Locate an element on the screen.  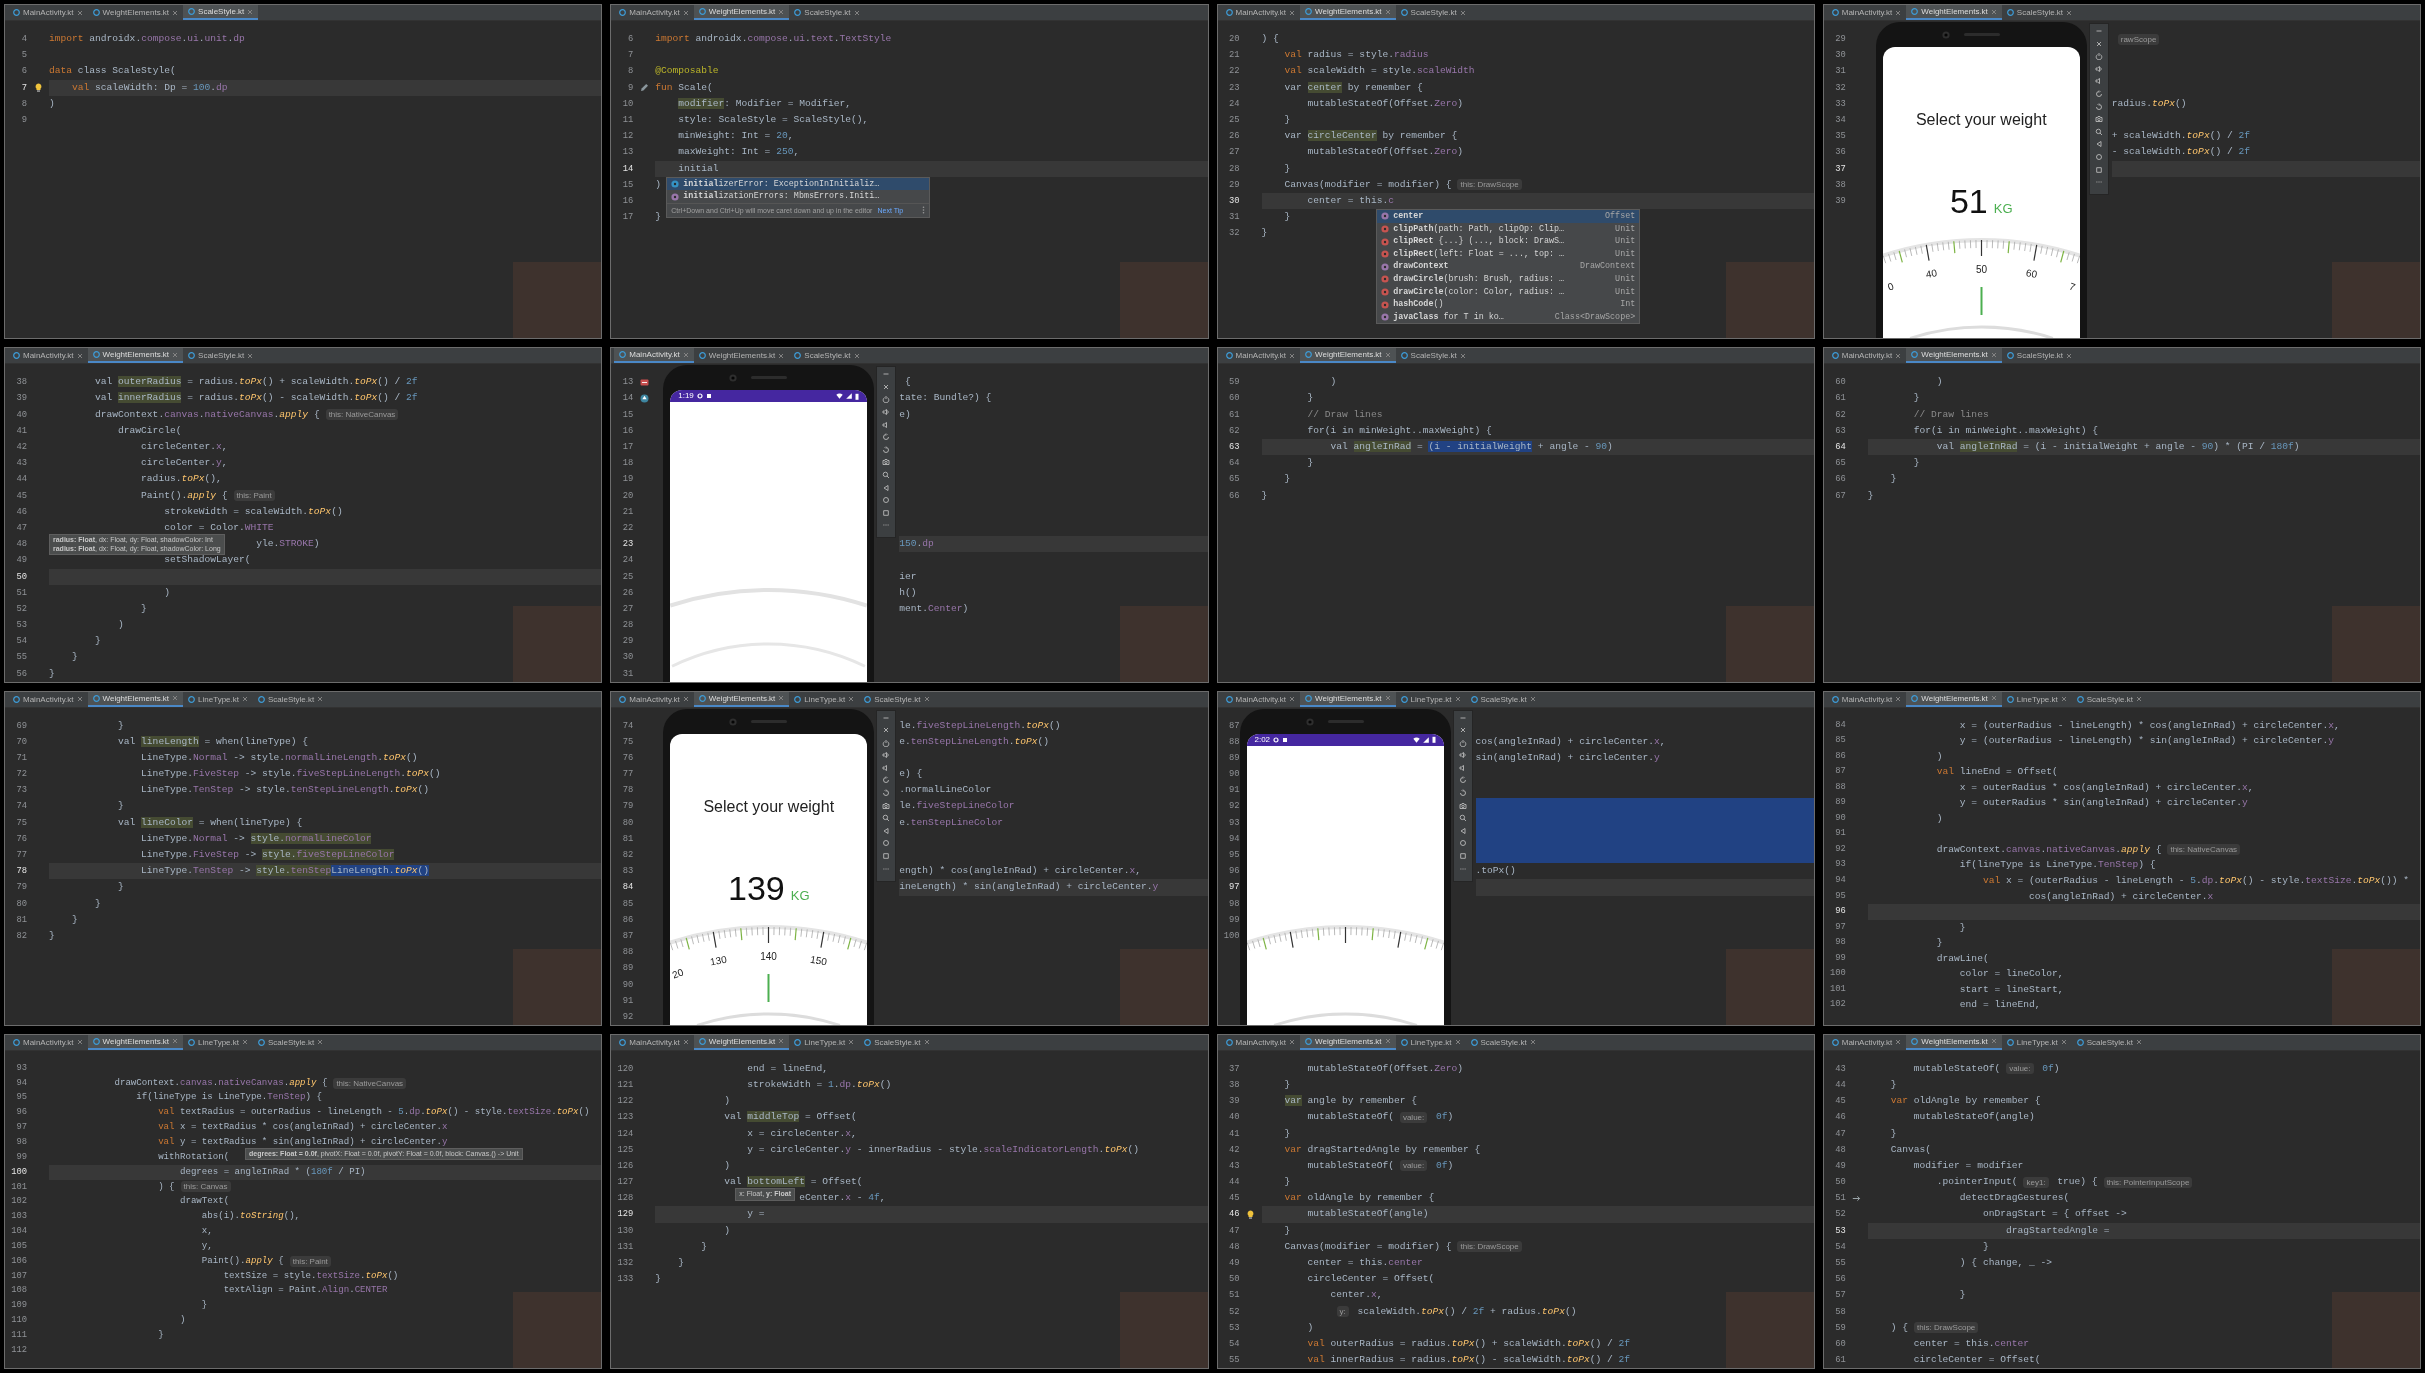
pencil-icon is located at coordinates (644, 88).